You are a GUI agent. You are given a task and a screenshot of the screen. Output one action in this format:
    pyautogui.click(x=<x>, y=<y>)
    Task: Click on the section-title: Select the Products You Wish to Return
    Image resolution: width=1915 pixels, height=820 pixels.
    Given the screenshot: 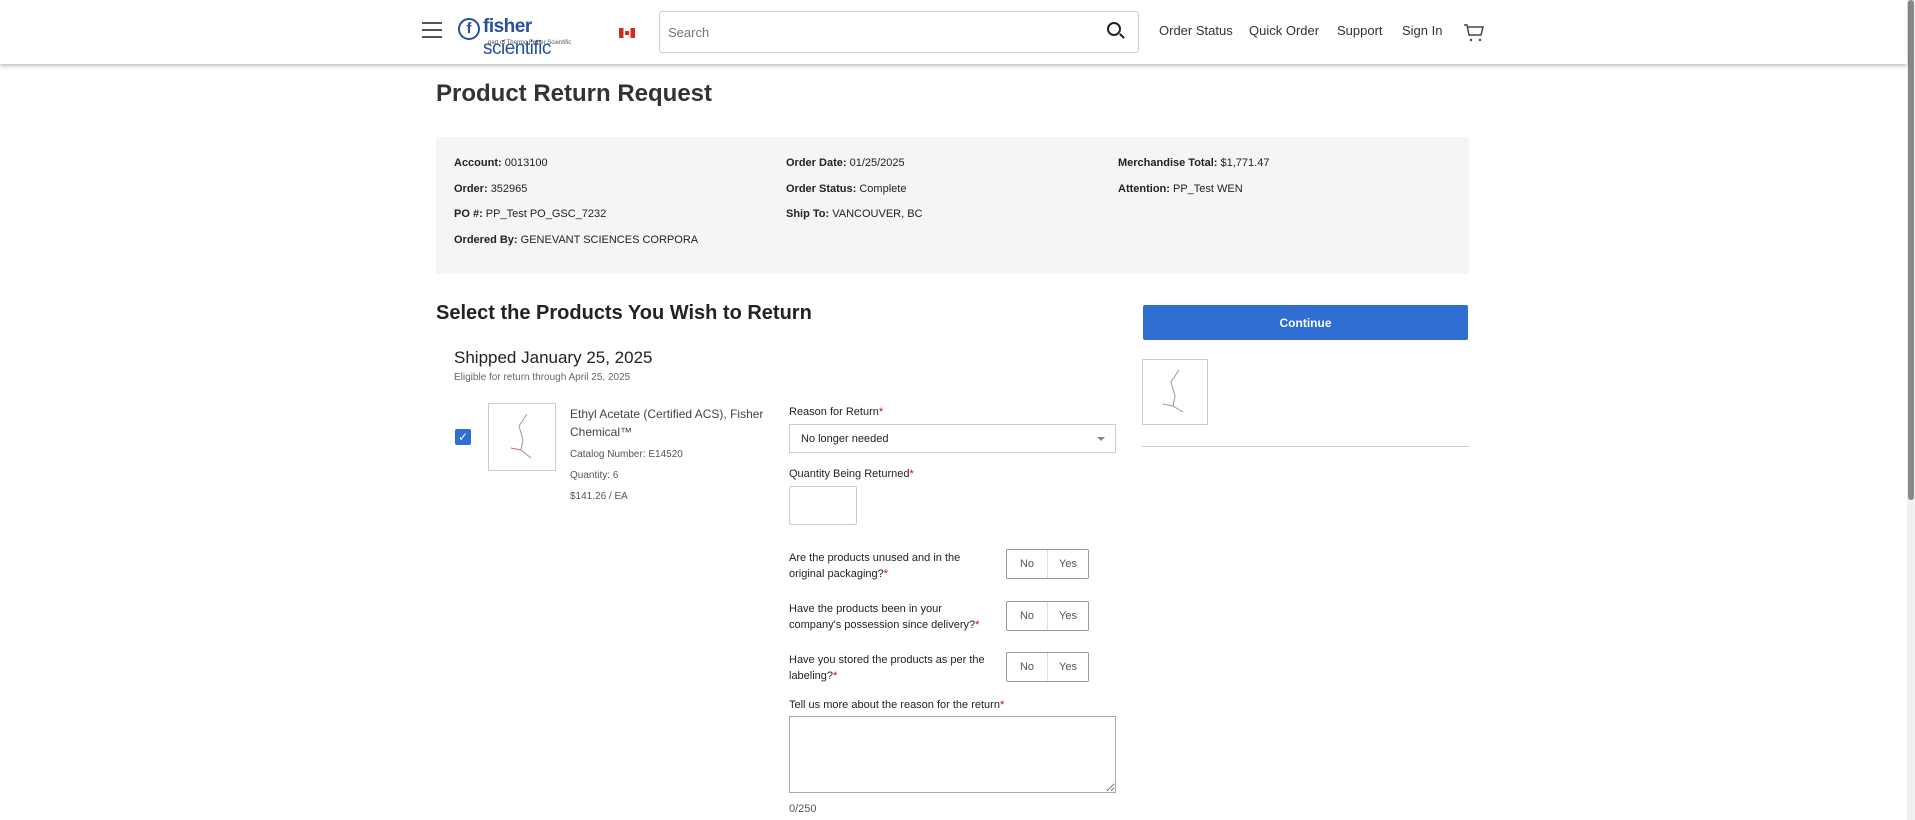 What is the action you would take?
    pyautogui.click(x=624, y=313)
    